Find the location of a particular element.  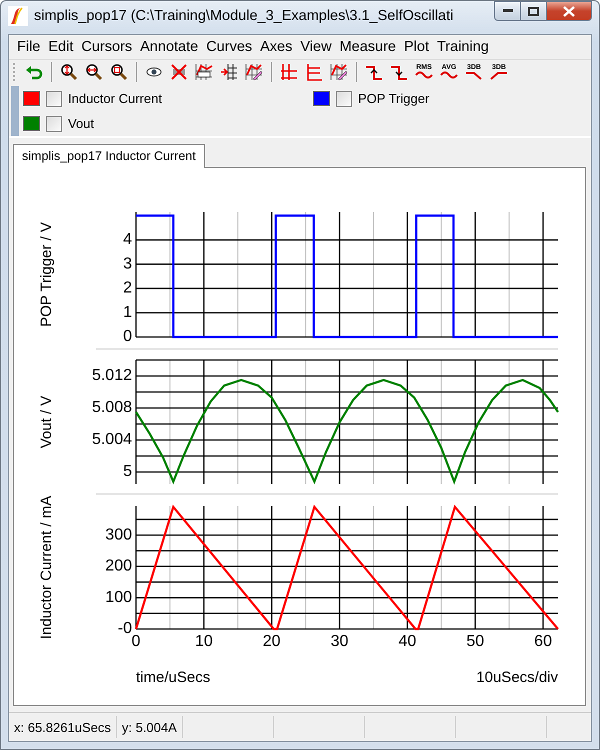

menu-item: Edit is located at coordinates (61, 47).